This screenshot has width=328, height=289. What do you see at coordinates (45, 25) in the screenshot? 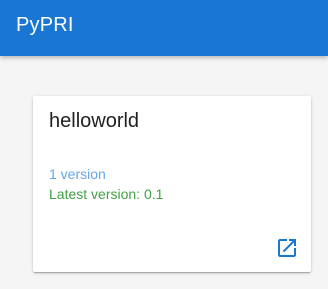
I see `app-title: PyPRI` at bounding box center [45, 25].